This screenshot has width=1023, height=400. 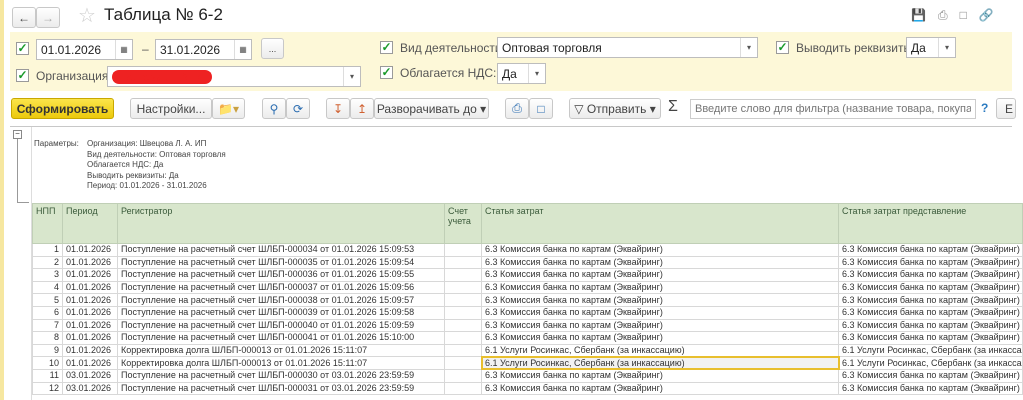 What do you see at coordinates (660, 223) in the screenshot?
I see `column-header: Статья затрат` at bounding box center [660, 223].